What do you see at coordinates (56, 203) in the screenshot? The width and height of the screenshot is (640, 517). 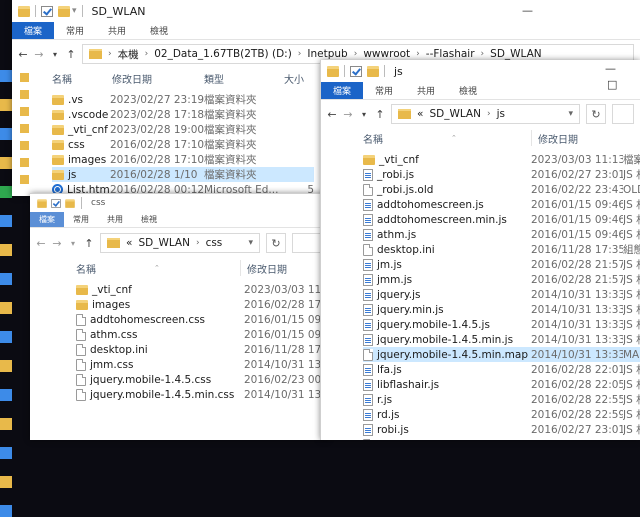 I see `checkbox-icon` at bounding box center [56, 203].